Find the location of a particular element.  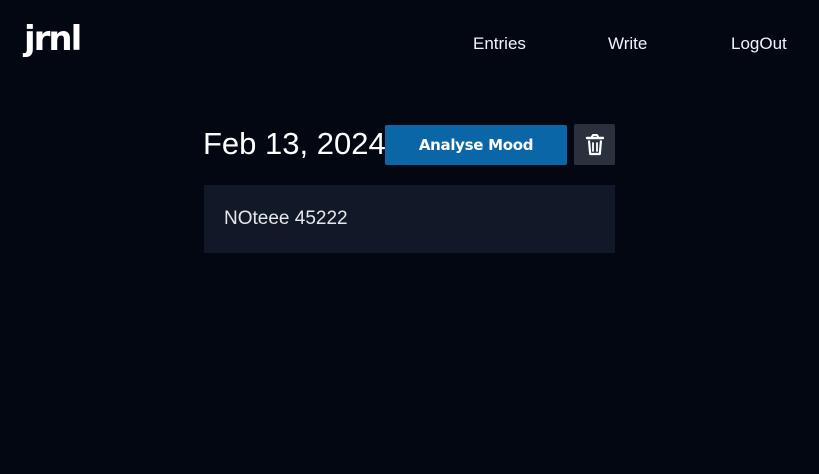

delete-entry-button is located at coordinates (594, 144).